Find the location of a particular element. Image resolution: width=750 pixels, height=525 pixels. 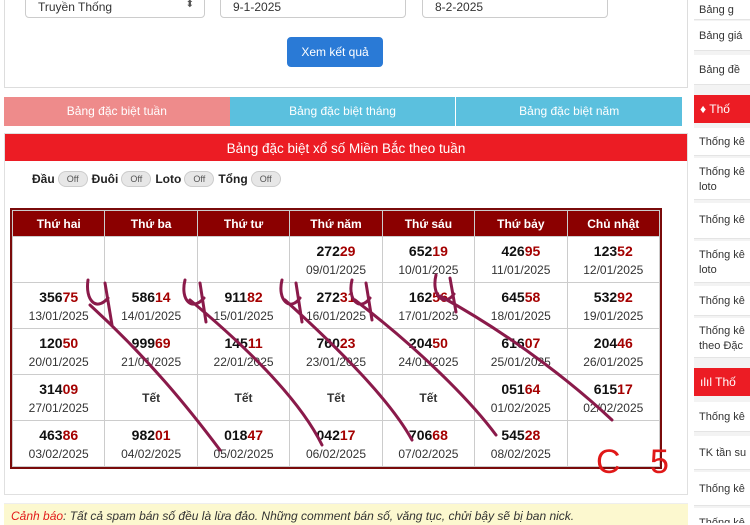

special-number: 14511 is located at coordinates (243, 343).